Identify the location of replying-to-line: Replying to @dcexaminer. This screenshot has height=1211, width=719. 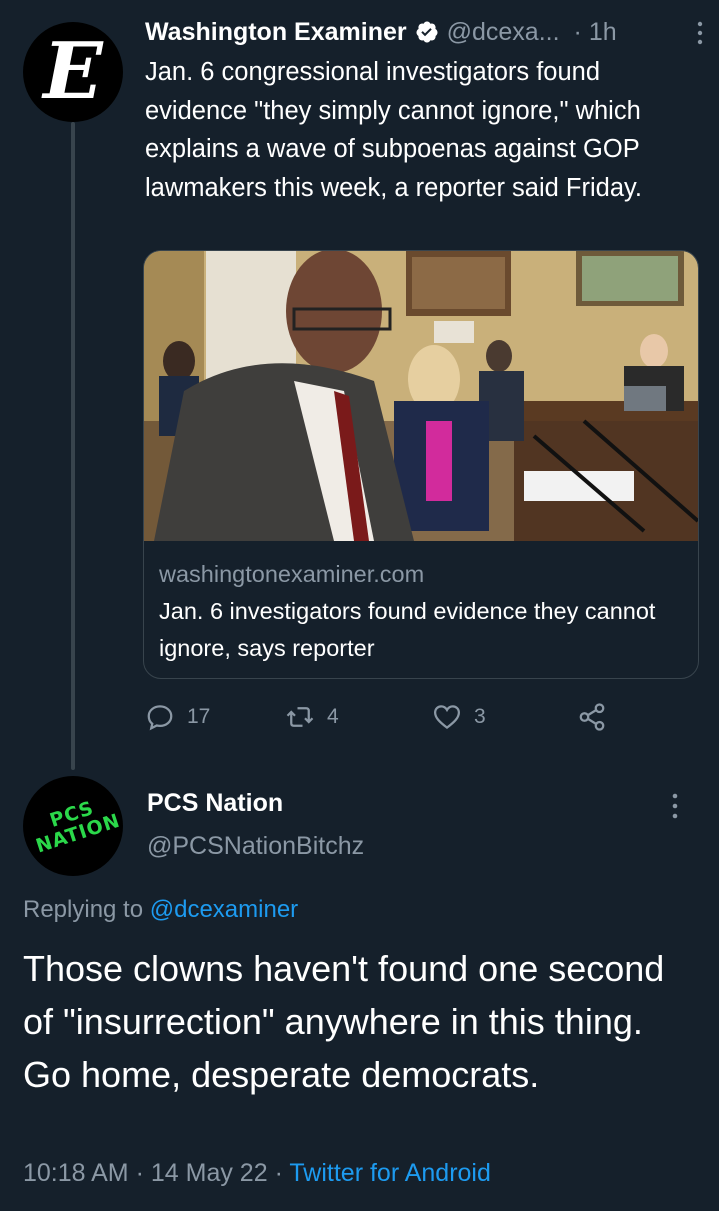
(160, 910).